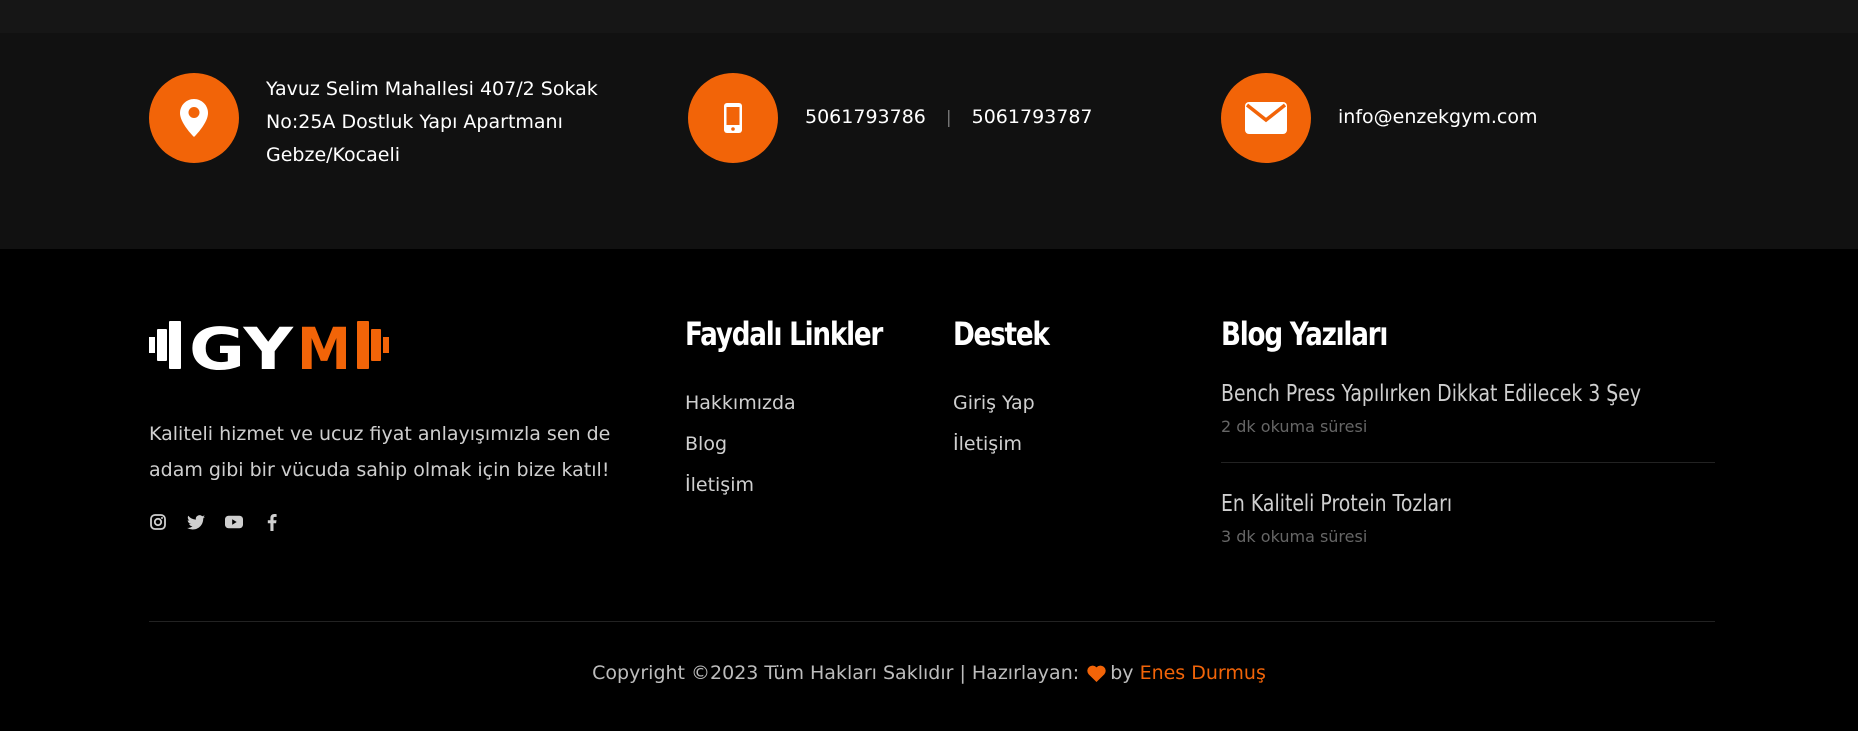 The image size is (1858, 731). Describe the element at coordinates (234, 522) in the screenshot. I see `youtube-icon` at that location.